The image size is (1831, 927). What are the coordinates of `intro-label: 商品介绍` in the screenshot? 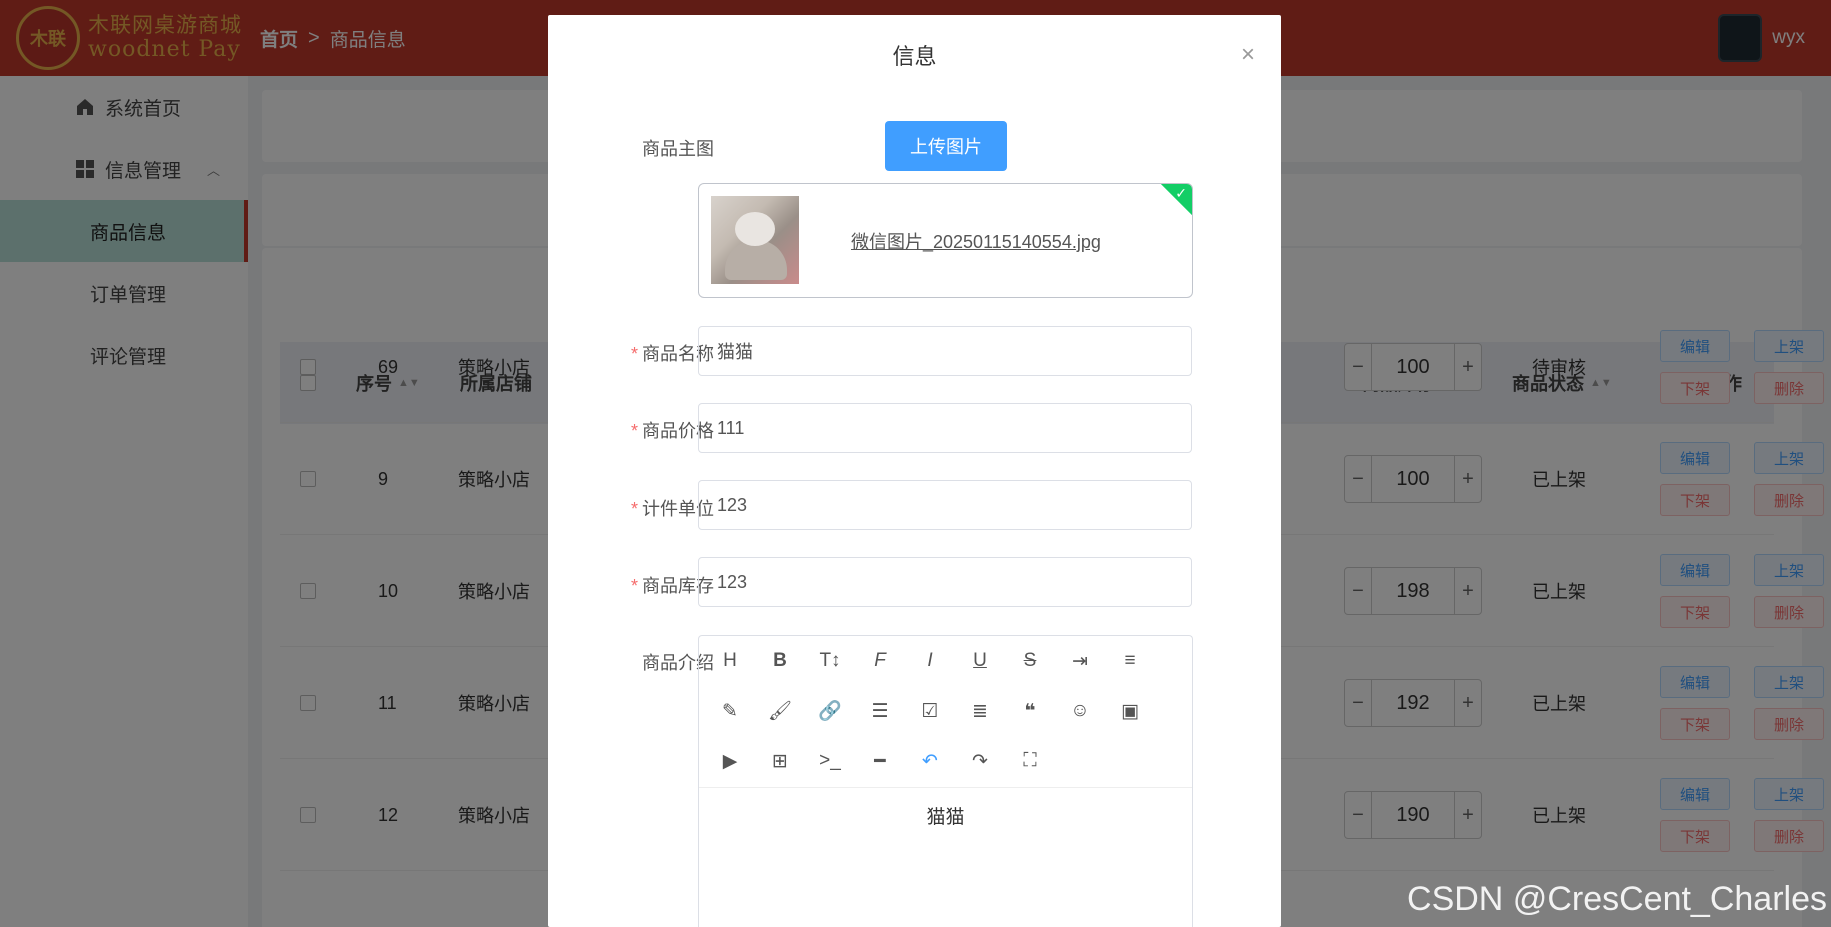 It's located at (678, 663).